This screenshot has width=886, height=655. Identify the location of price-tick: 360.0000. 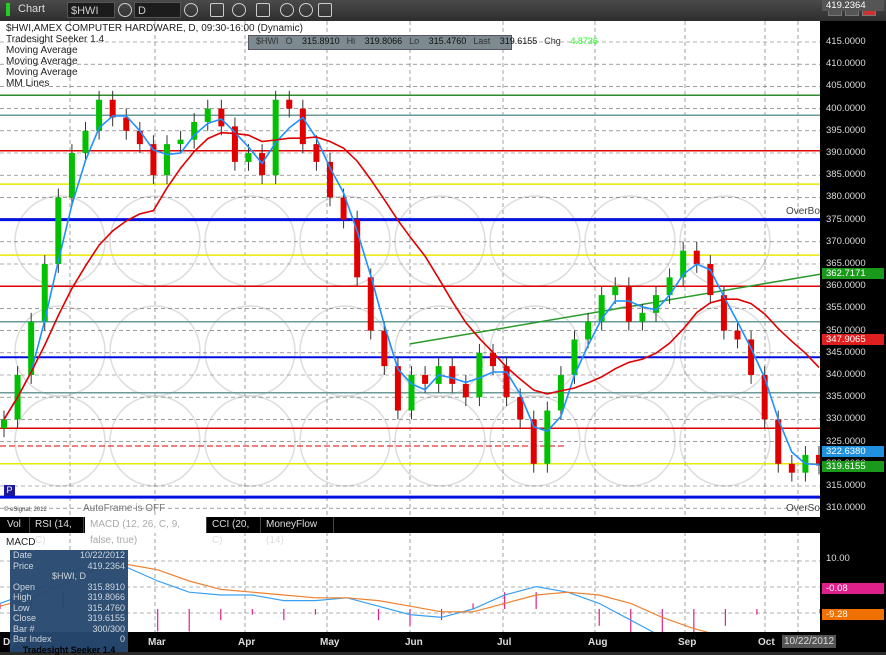
(846, 285).